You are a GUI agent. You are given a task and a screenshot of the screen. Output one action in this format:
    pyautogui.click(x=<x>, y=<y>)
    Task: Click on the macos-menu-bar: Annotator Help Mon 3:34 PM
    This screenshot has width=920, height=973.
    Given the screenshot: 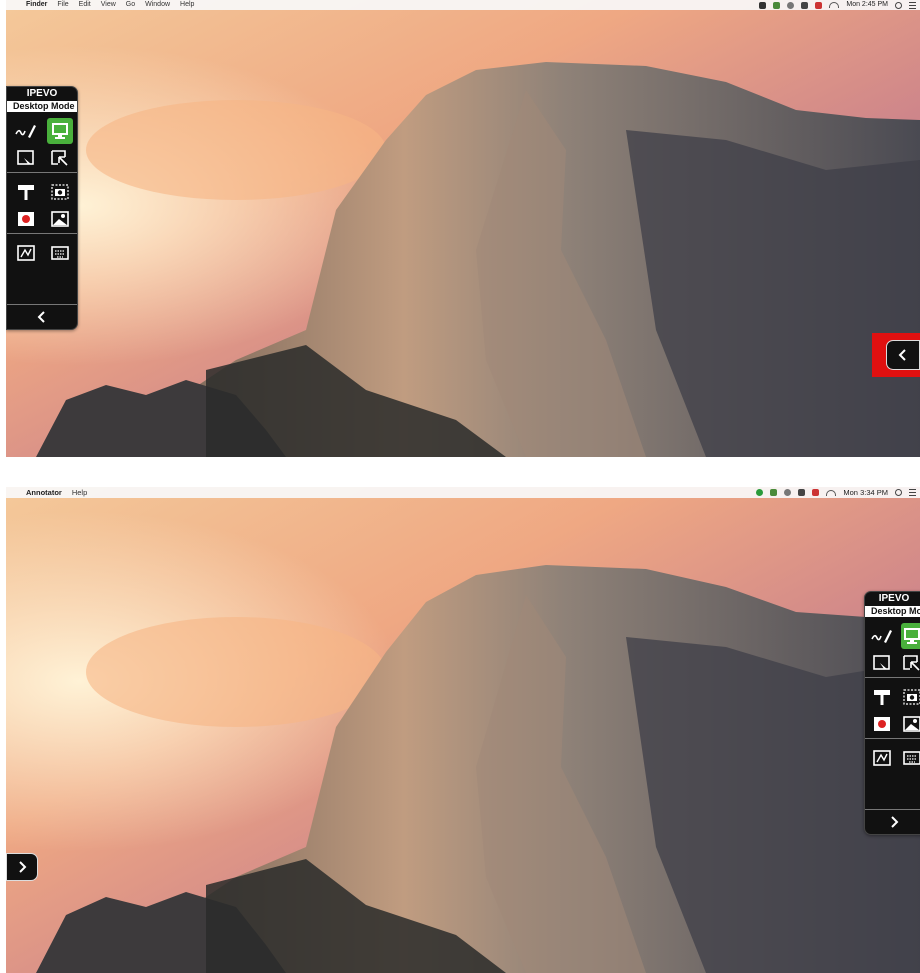 What is the action you would take?
    pyautogui.click(x=463, y=492)
    